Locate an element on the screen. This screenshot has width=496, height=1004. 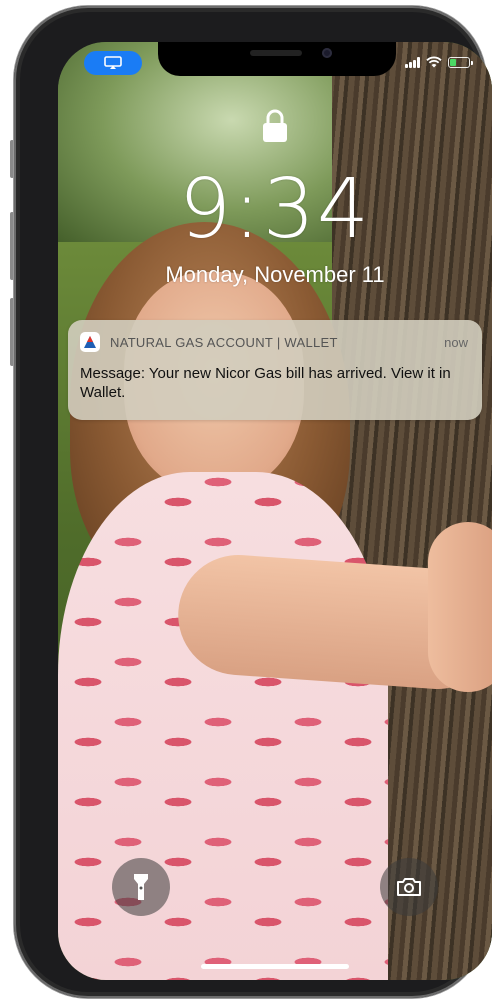
notification-app-name: NATURAL GAS ACCOUNT | WALLET is located at coordinates (224, 342).